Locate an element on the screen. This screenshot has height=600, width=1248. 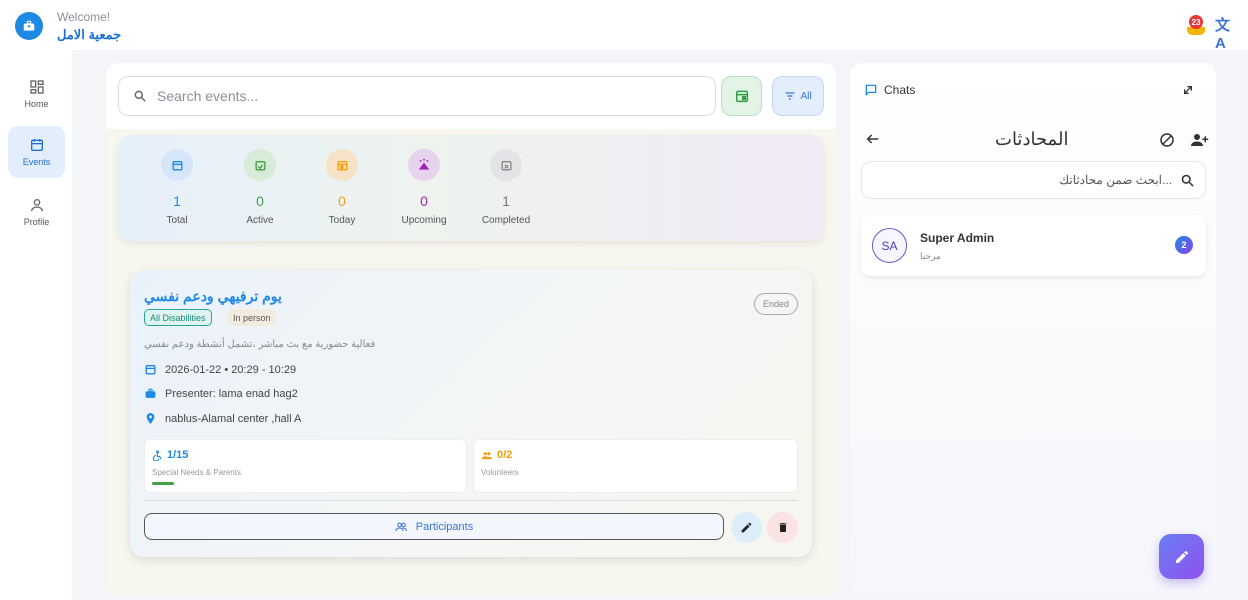
special-needs-progress-bar is located at coordinates (163, 483).